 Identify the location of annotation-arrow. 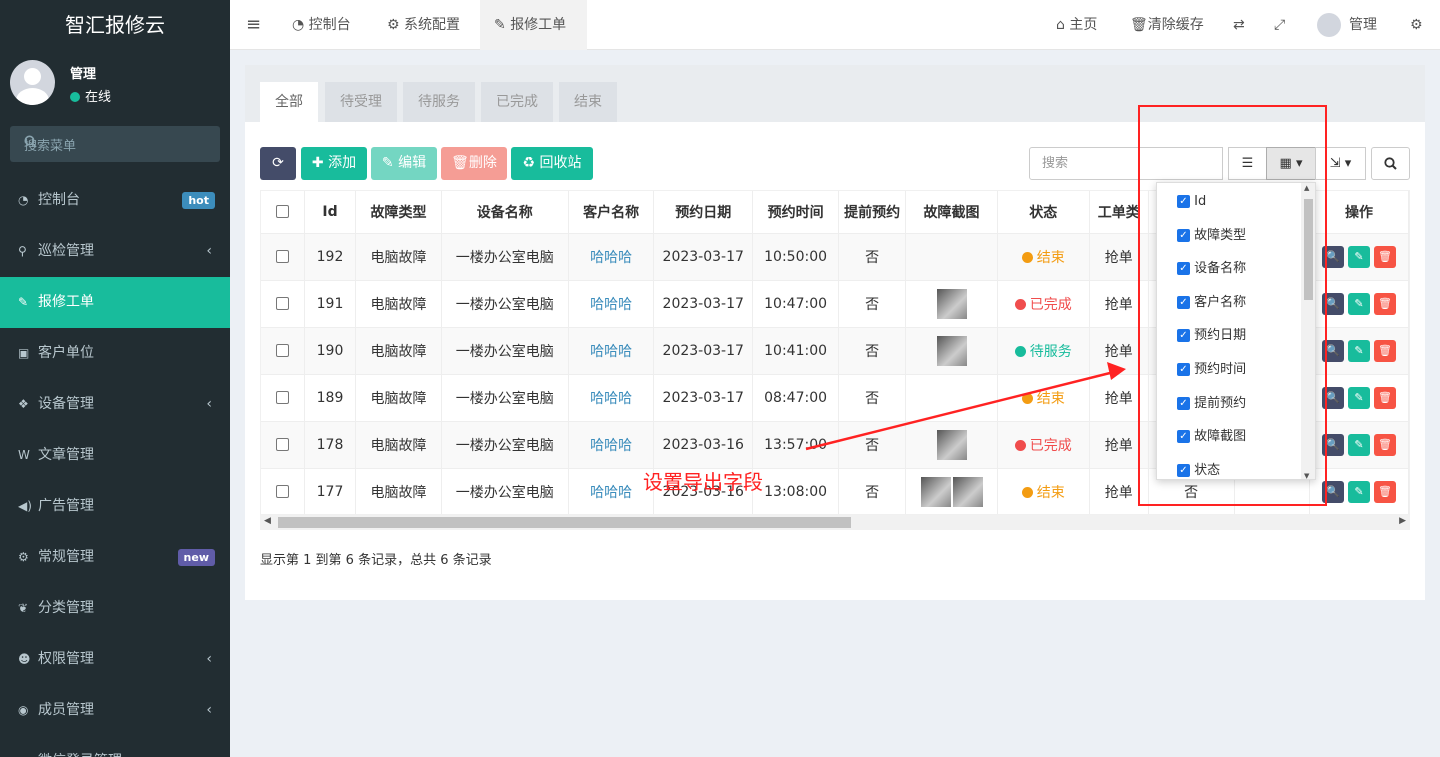
(965, 406).